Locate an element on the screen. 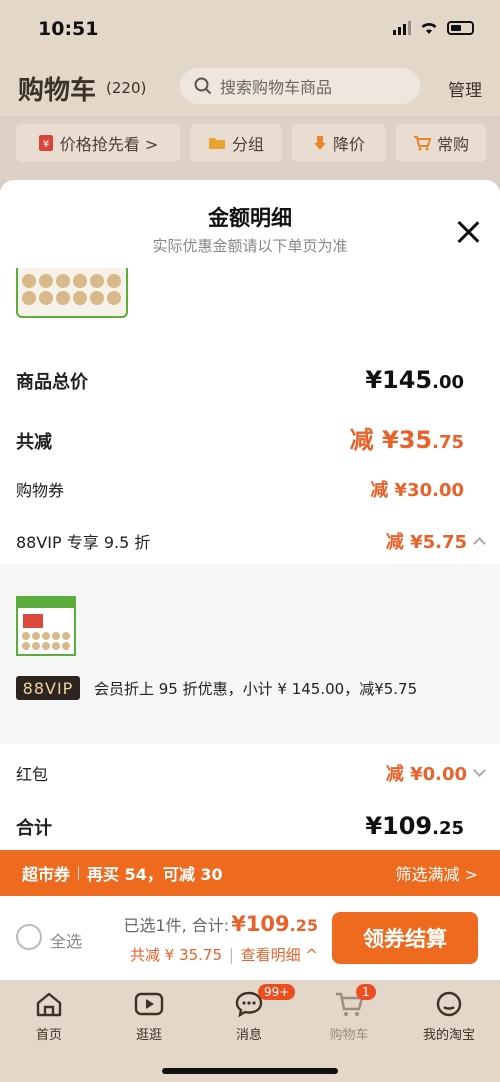 This screenshot has height=1082, width=500. reduce-amount: 减 ¥35.75 is located at coordinates (407, 437).